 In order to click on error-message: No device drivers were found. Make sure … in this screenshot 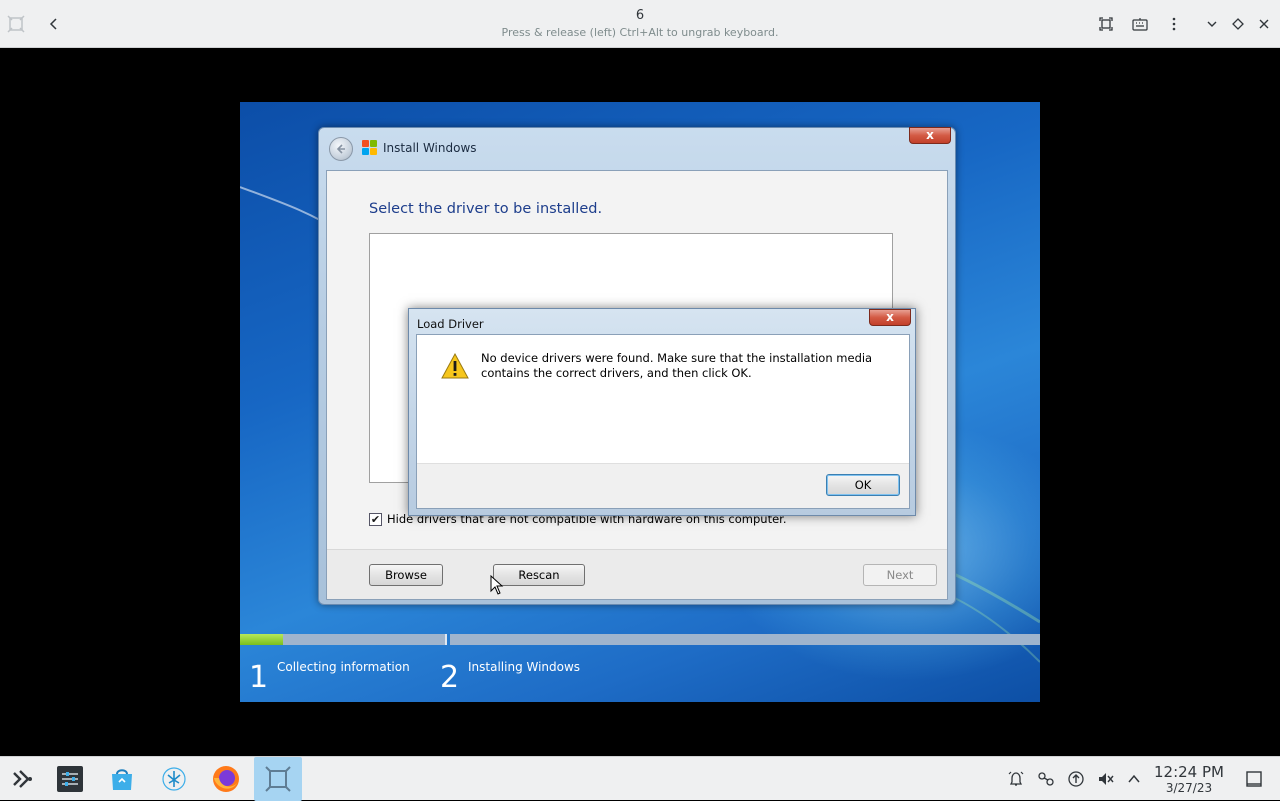, I will do `click(677, 365)`.